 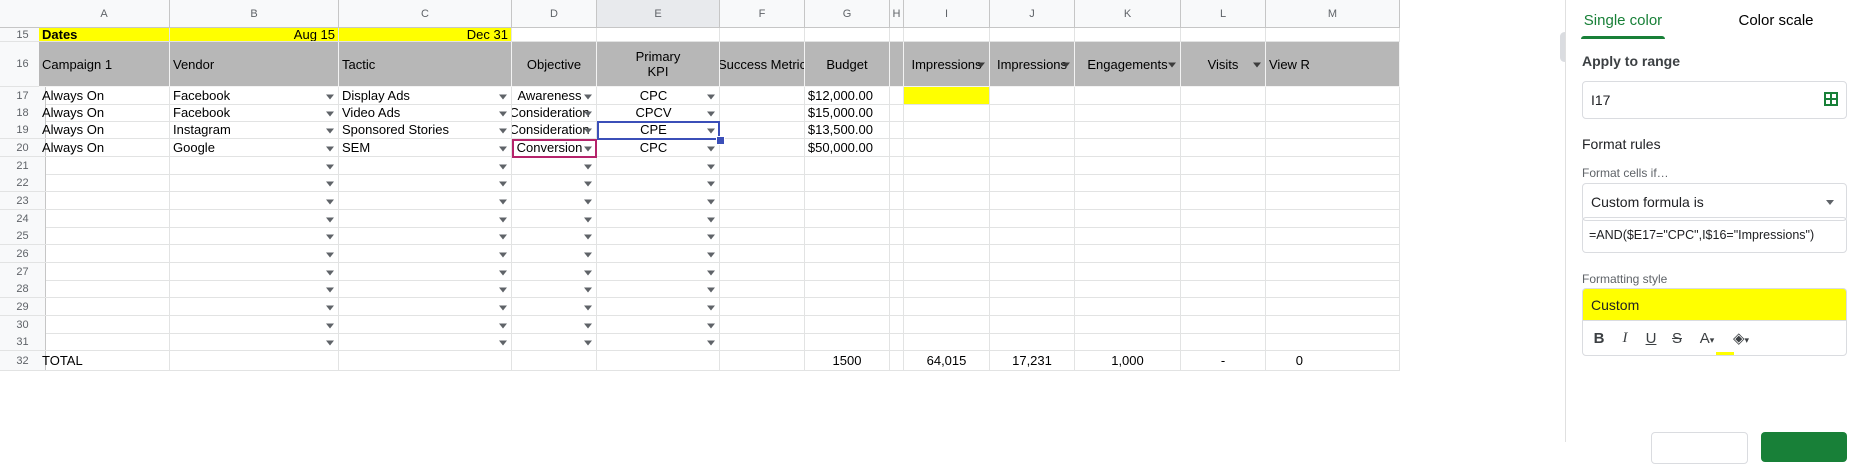 I want to click on header-impressions-2: Impressions, so click(x=1032, y=64).